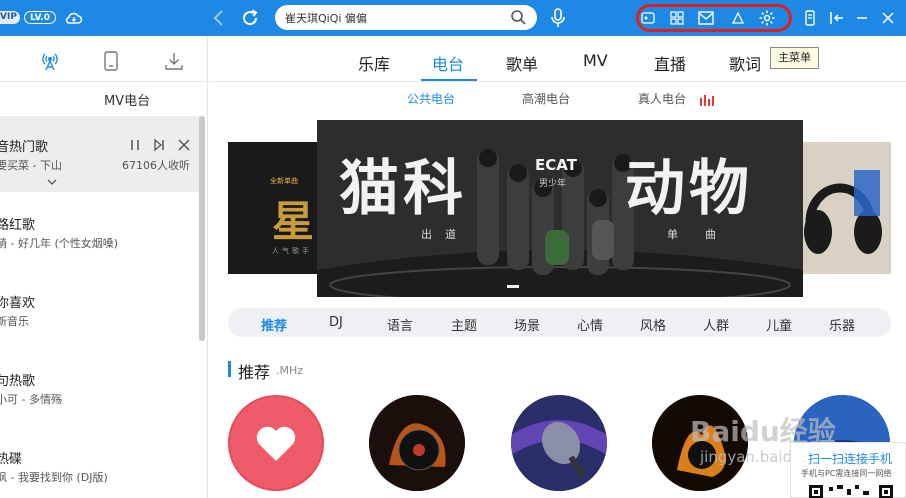 The image size is (906, 498). What do you see at coordinates (431, 98) in the screenshot?
I see `subtab-public-radio: 公共电台` at bounding box center [431, 98].